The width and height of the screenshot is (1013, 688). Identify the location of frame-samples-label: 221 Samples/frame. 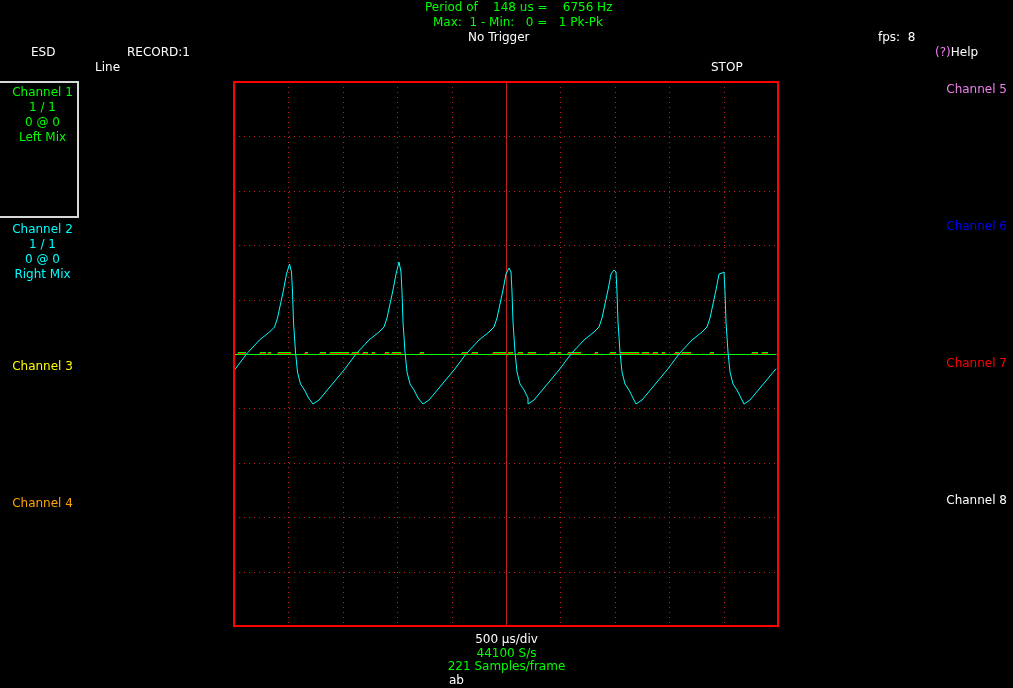
(506, 667).